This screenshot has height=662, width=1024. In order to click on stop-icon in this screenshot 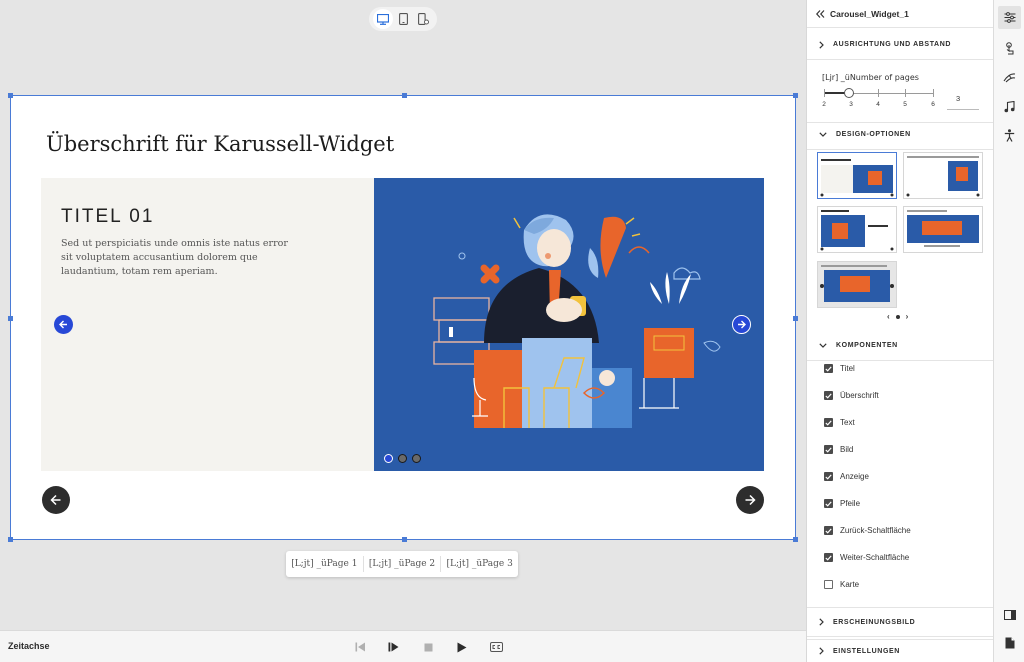, I will do `click(428, 647)`.